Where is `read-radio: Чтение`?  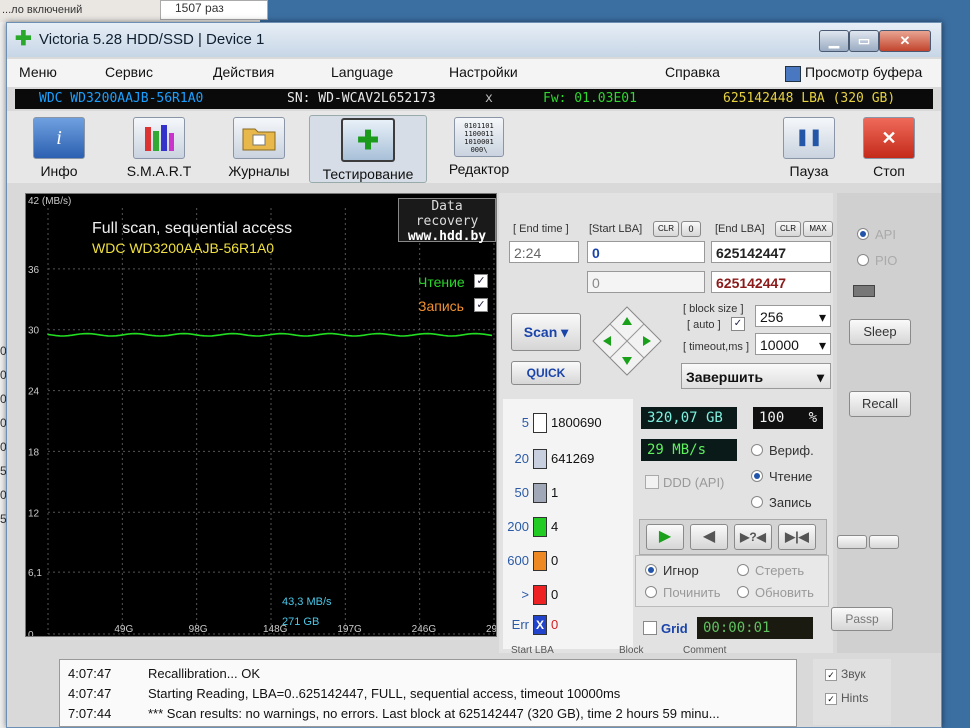 read-radio: Чтение is located at coordinates (781, 476).